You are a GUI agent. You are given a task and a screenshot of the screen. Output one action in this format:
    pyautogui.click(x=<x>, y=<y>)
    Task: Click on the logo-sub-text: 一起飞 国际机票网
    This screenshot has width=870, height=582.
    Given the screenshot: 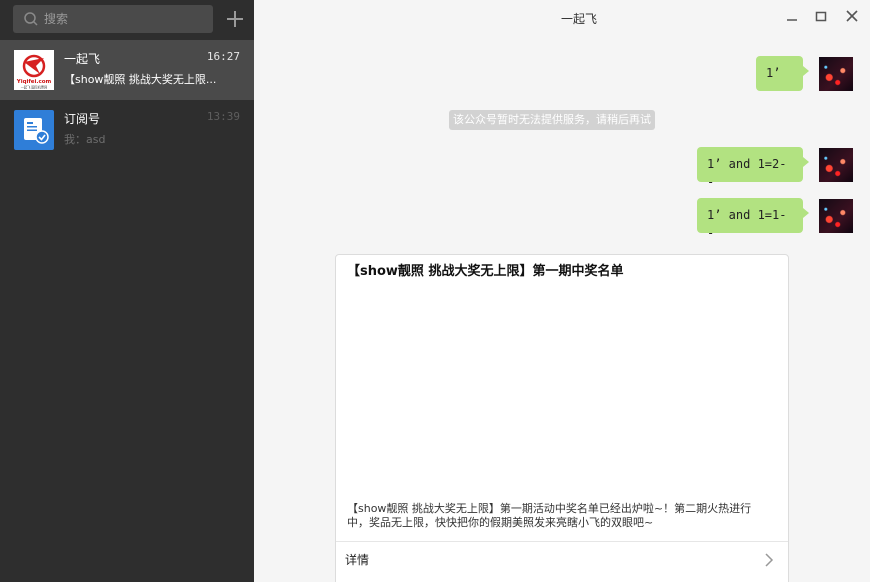 What is the action you would take?
    pyautogui.click(x=34, y=87)
    